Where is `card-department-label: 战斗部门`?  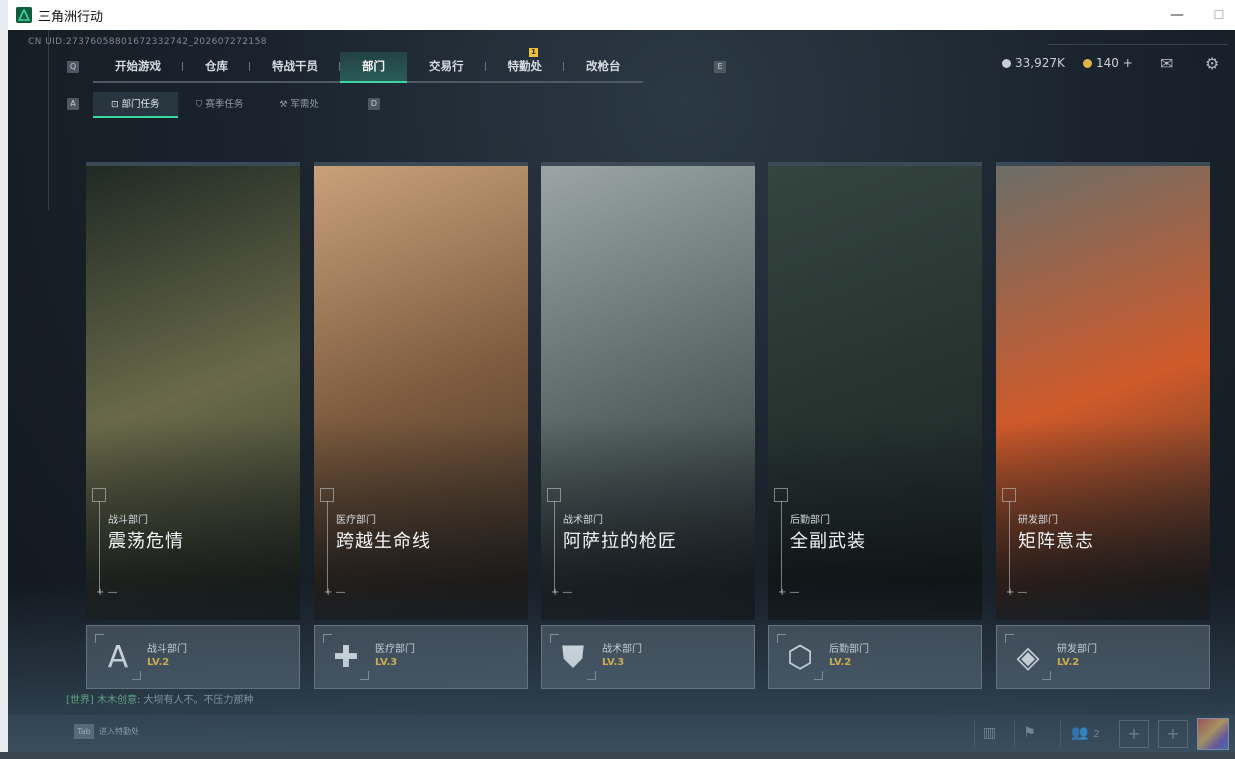
card-department-label: 战斗部门 is located at coordinates (128, 520).